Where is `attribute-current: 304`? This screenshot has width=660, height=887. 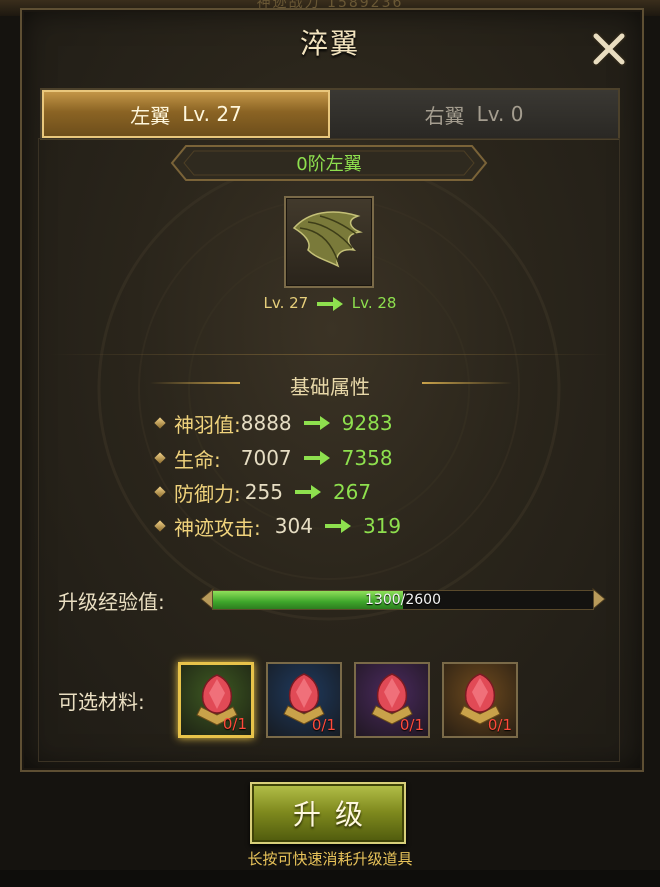
attribute-current: 304 is located at coordinates (293, 526).